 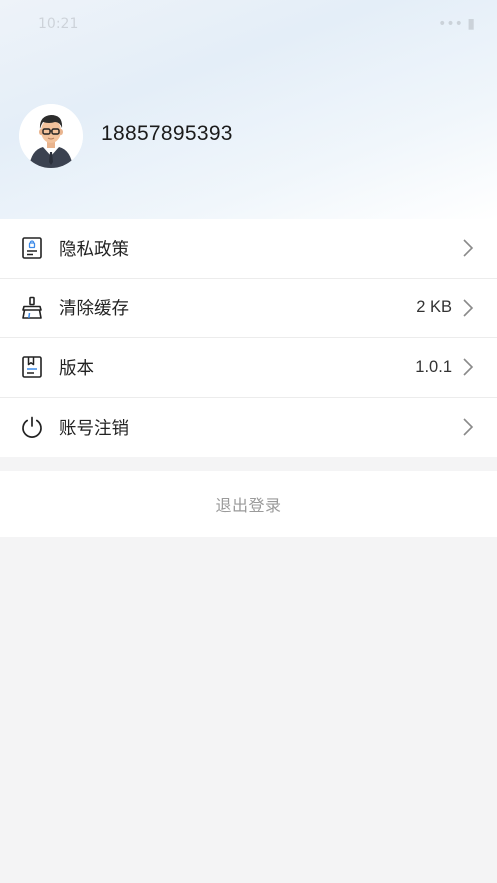 What do you see at coordinates (94, 249) in the screenshot?
I see `menu-item-label: 隐私政策` at bounding box center [94, 249].